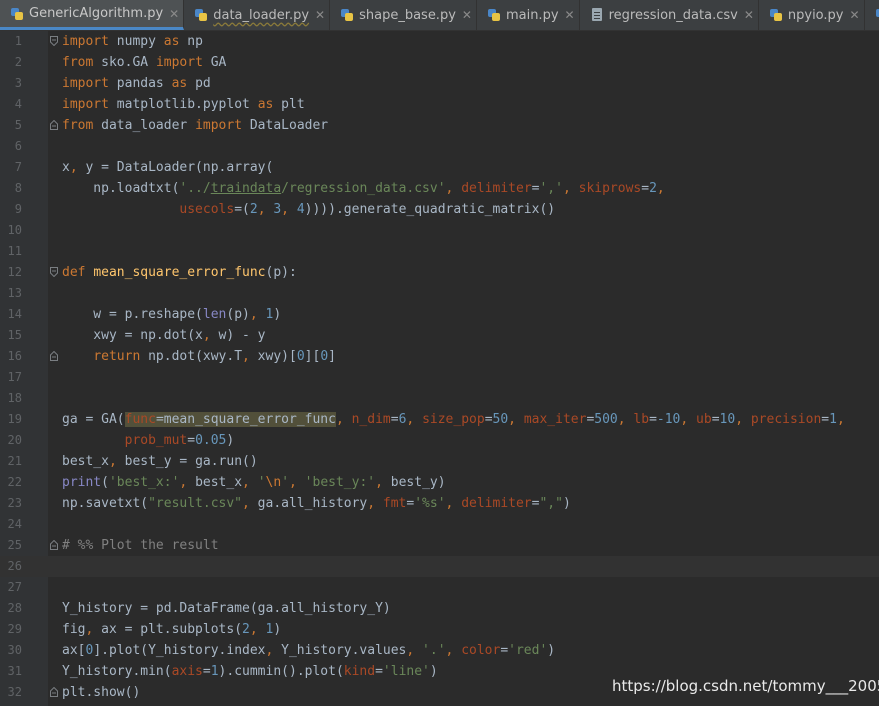  What do you see at coordinates (597, 15) in the screenshot?
I see `csv-file-icon` at bounding box center [597, 15].